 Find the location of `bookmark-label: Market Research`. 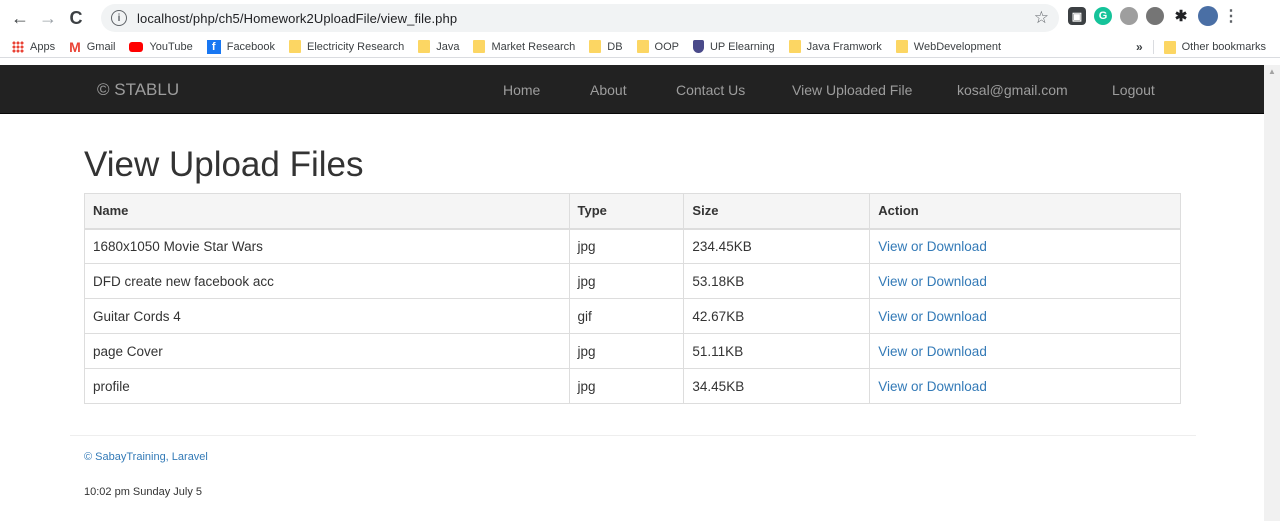

bookmark-label: Market Research is located at coordinates (533, 46).